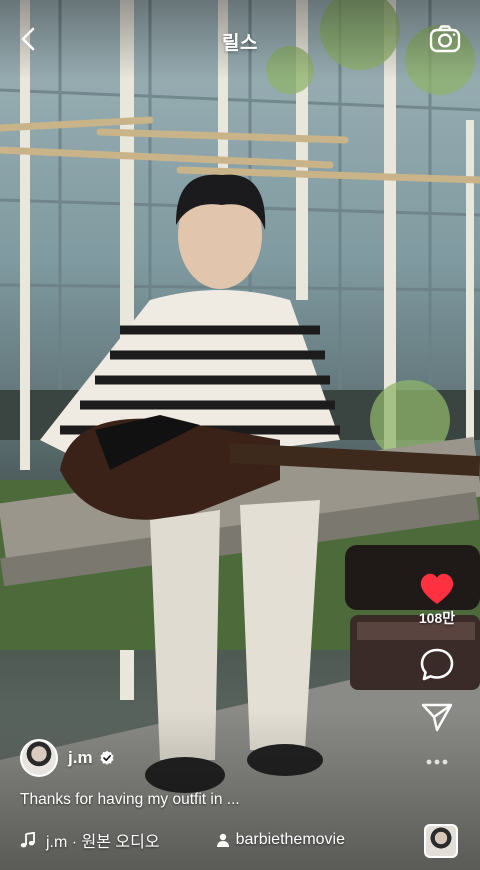 The image size is (480, 870). I want to click on meta-row: j.m · 원본 오디오 barbiethemovie, so click(182, 840).